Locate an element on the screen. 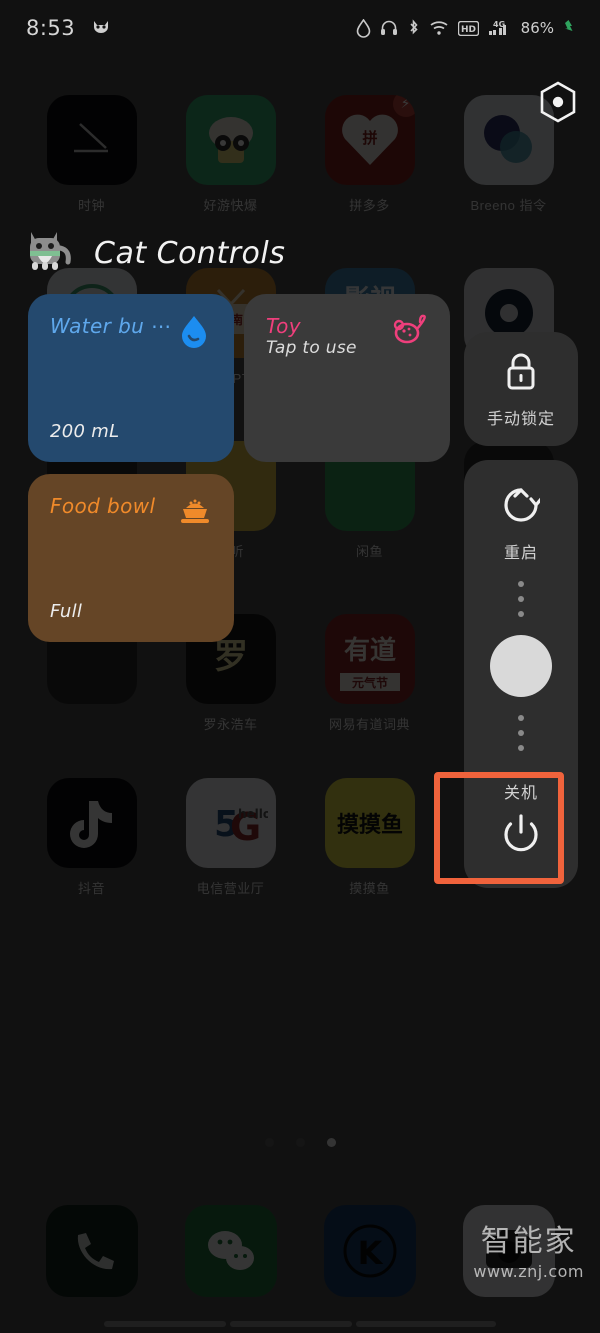  slider-track-dots-lower is located at coordinates (521, 733).